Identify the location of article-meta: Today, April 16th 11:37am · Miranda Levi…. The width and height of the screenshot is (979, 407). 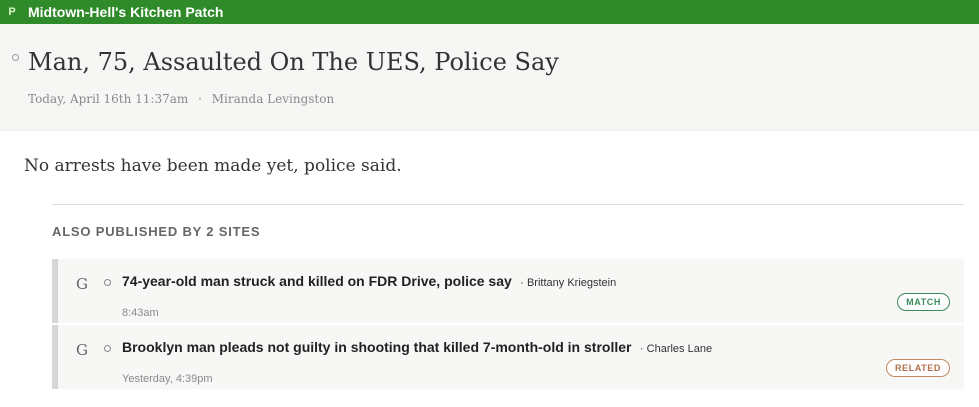
(181, 99).